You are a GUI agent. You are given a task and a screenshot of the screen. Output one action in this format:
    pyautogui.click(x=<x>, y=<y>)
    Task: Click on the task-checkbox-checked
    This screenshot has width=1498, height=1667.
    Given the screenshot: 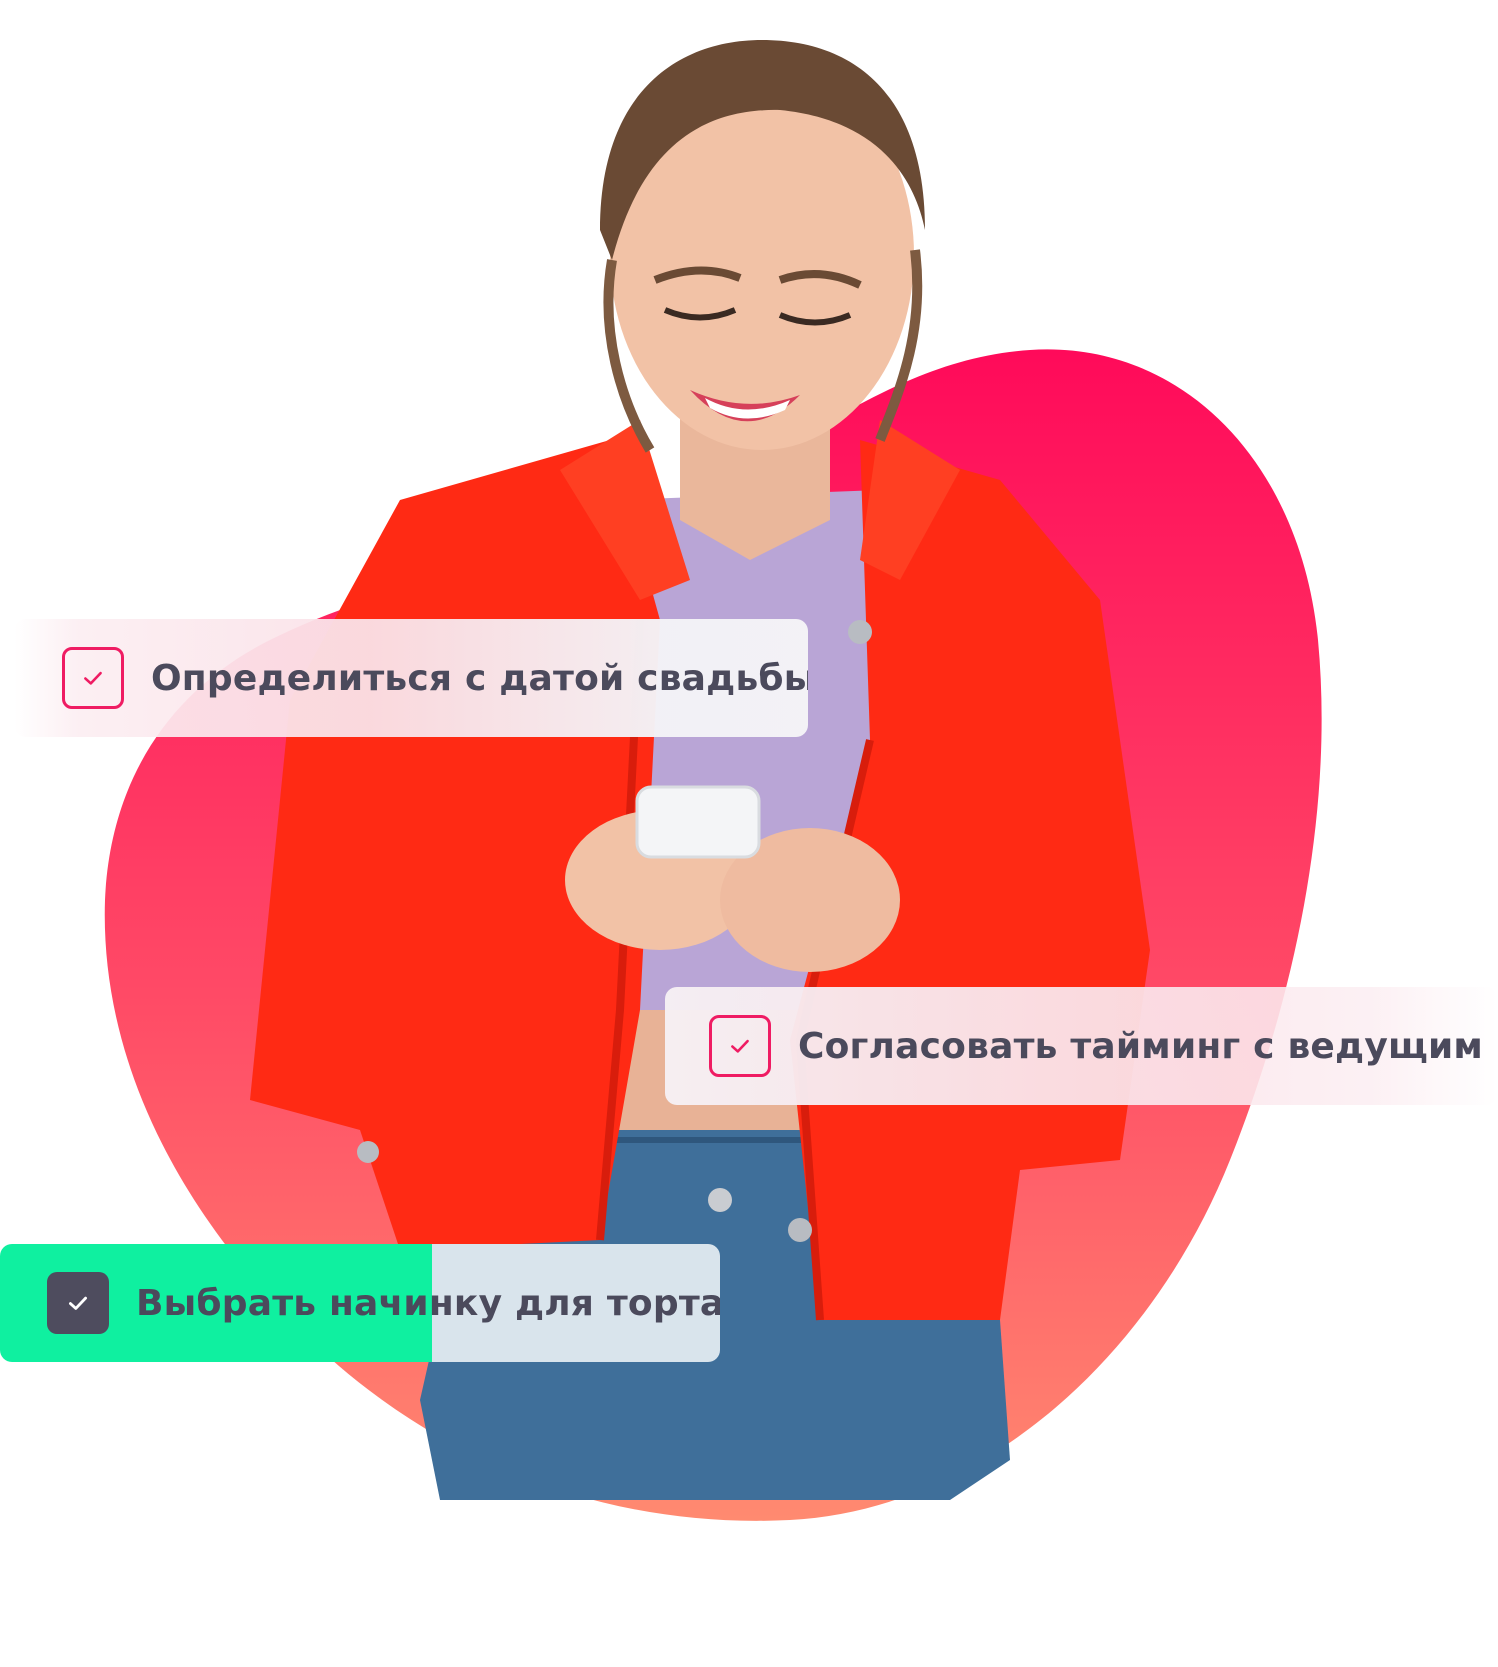 What is the action you would take?
    pyautogui.click(x=78, y=1303)
    